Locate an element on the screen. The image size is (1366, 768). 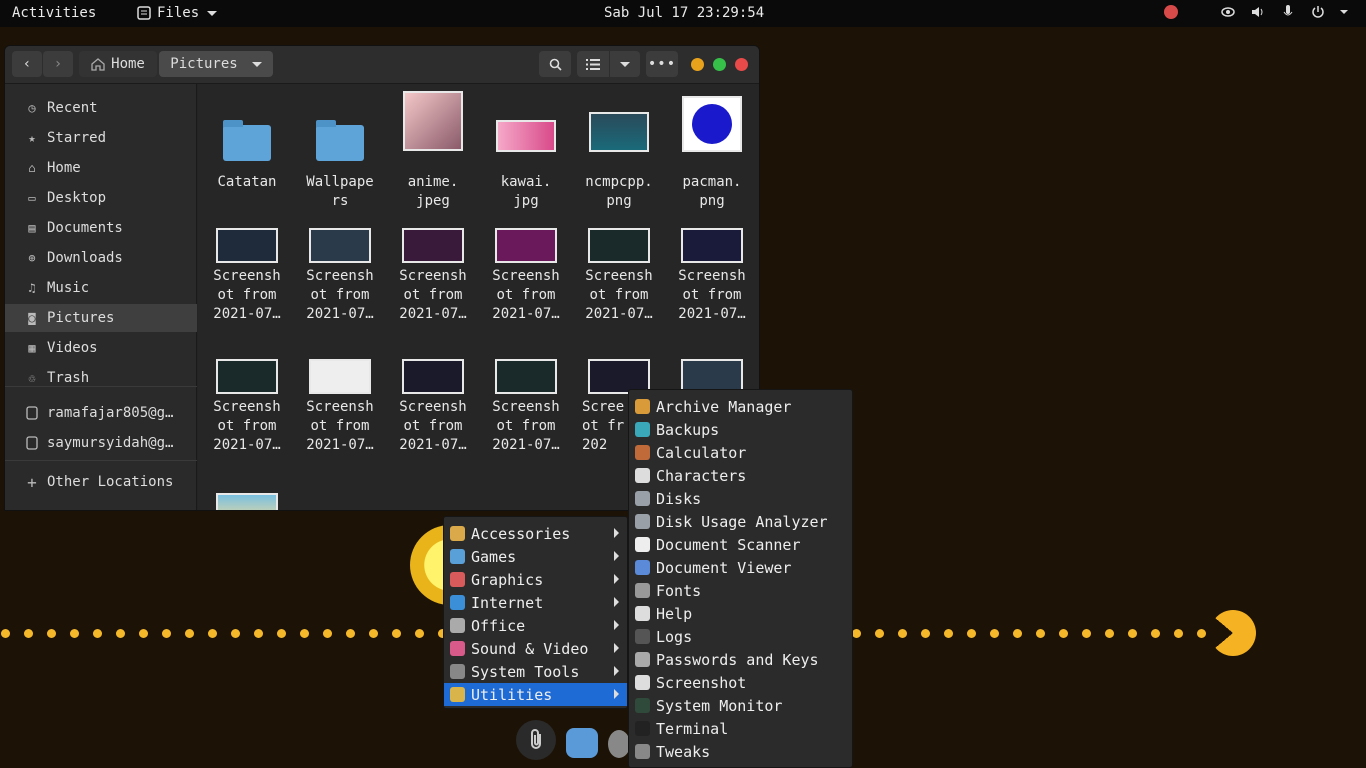
view-options-button is located at coordinates (625, 64).